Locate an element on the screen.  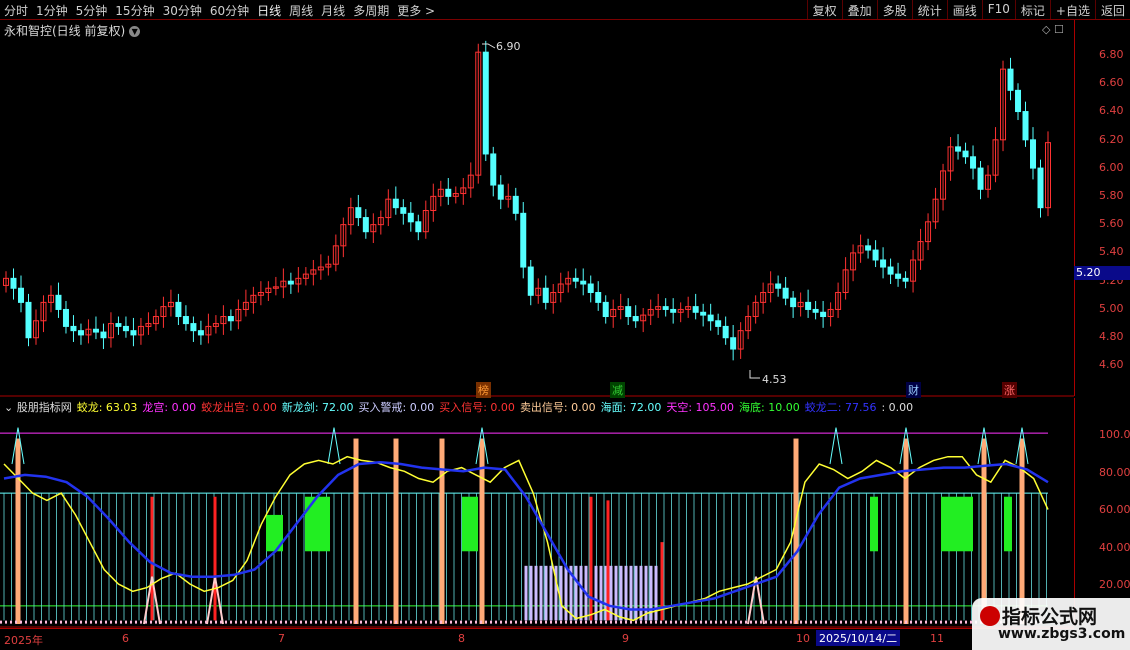
current-price-label: 5.20 is located at coordinates (1102, 273).